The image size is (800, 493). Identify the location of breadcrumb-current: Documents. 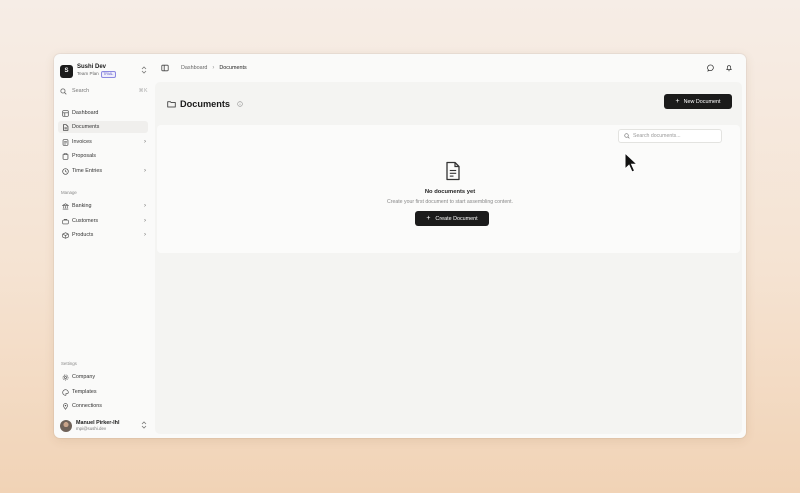
(233, 68).